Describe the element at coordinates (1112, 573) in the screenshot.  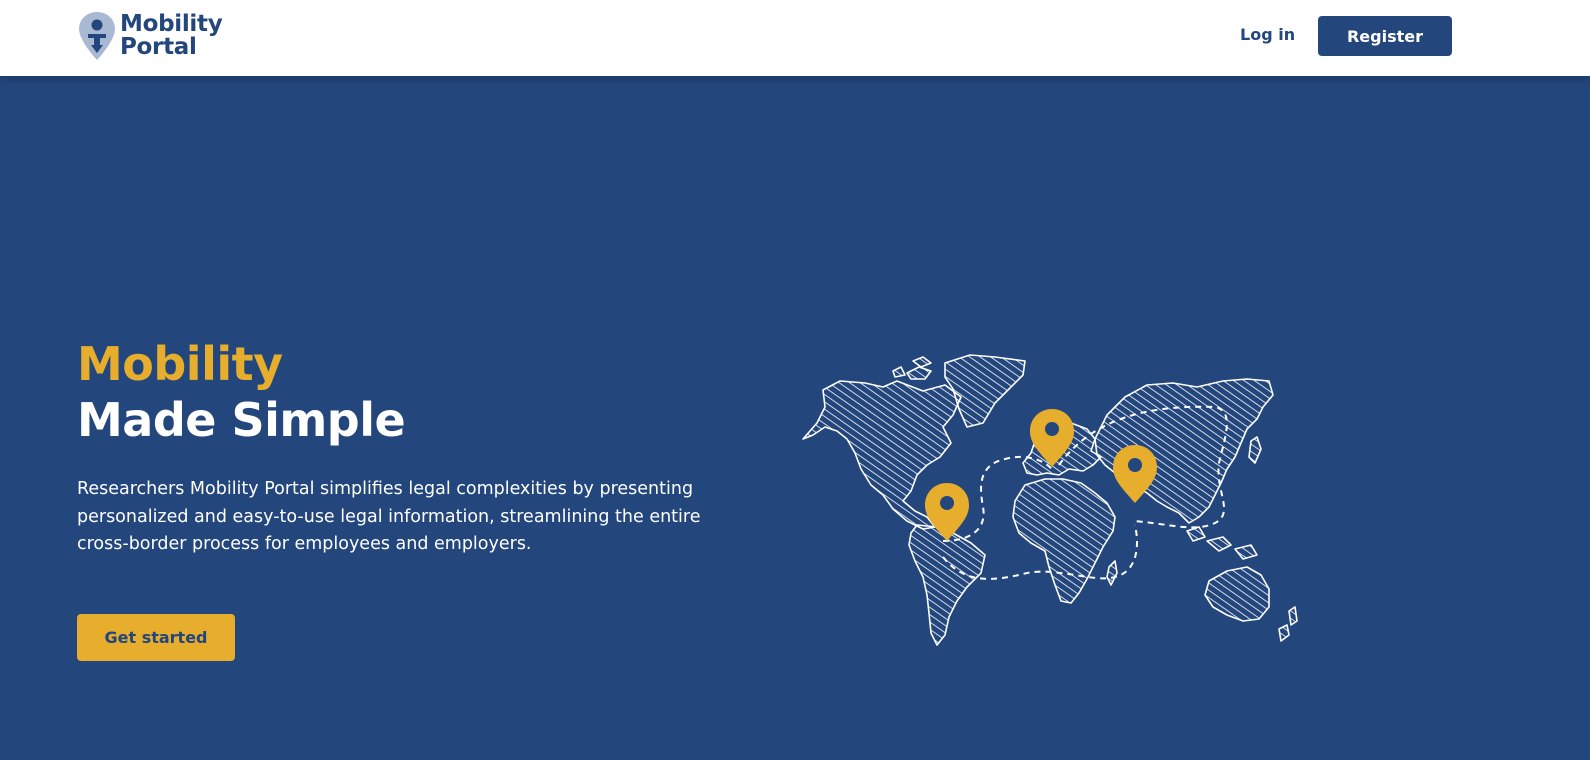
I see `madagascar-shape` at that location.